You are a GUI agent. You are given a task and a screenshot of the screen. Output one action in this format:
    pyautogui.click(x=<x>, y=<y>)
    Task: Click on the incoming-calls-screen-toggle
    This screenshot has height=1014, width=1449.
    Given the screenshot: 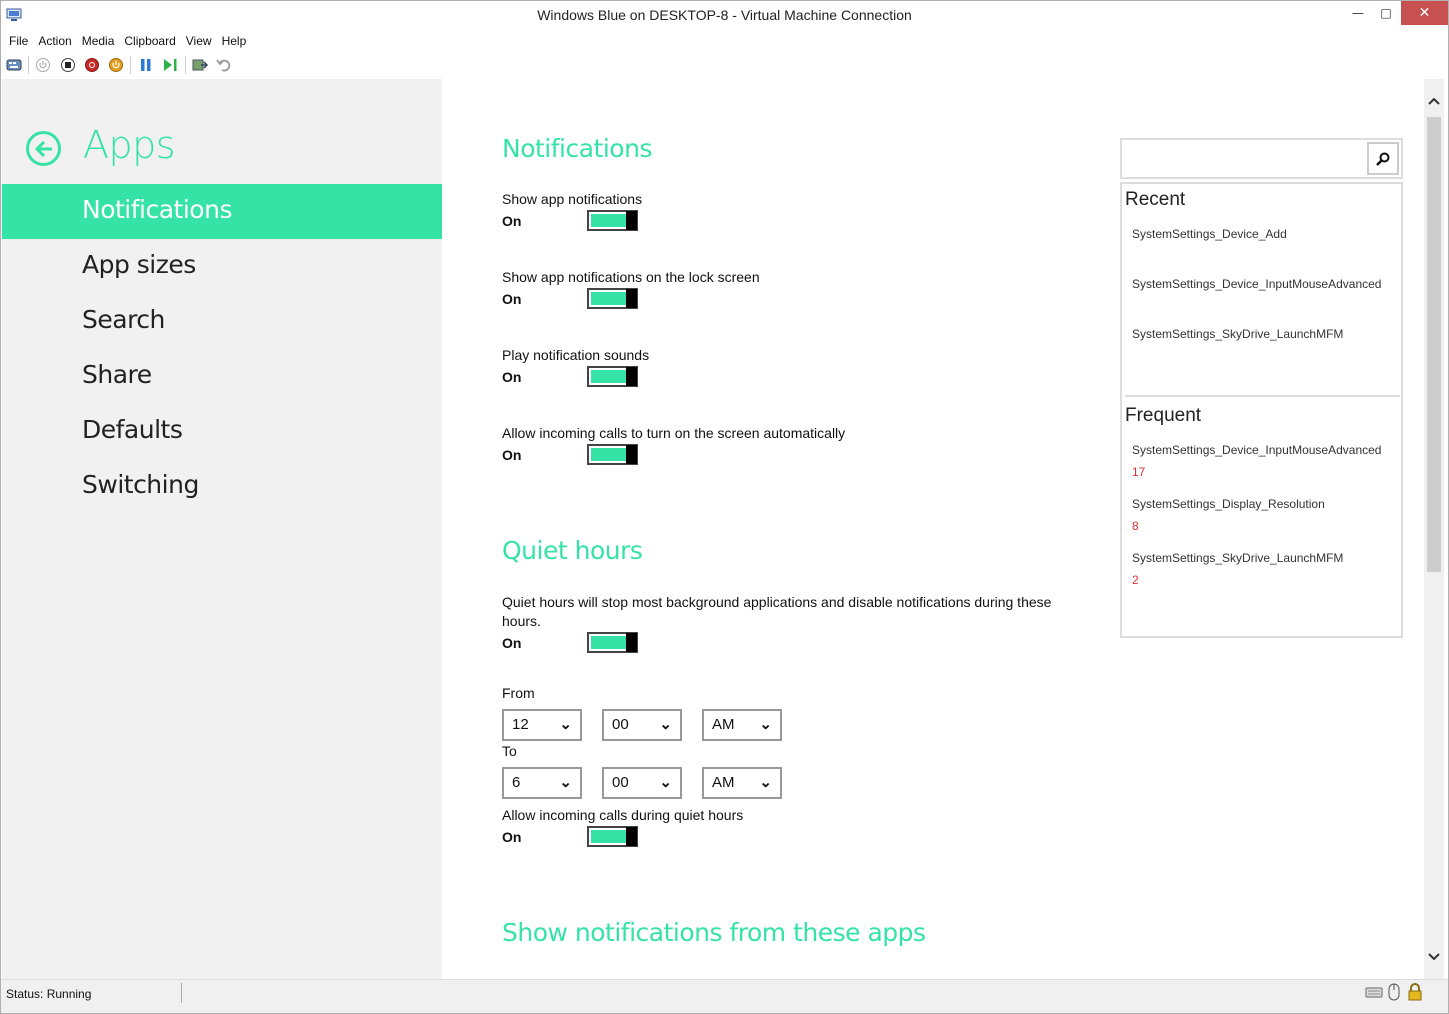 What is the action you would take?
    pyautogui.click(x=612, y=454)
    